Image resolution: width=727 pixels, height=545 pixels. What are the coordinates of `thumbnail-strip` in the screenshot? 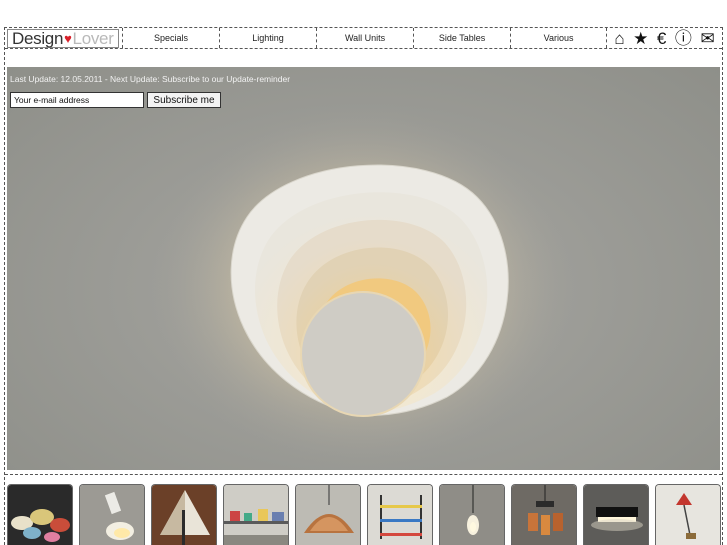 It's located at (365, 514).